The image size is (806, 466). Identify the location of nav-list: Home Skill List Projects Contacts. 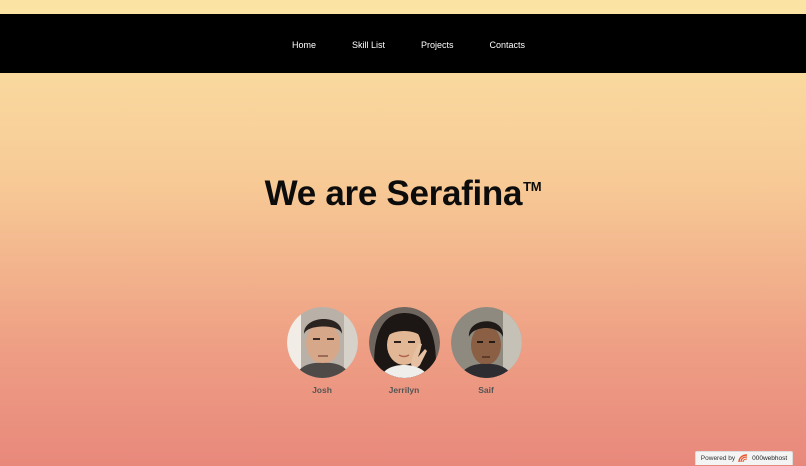
(408, 44).